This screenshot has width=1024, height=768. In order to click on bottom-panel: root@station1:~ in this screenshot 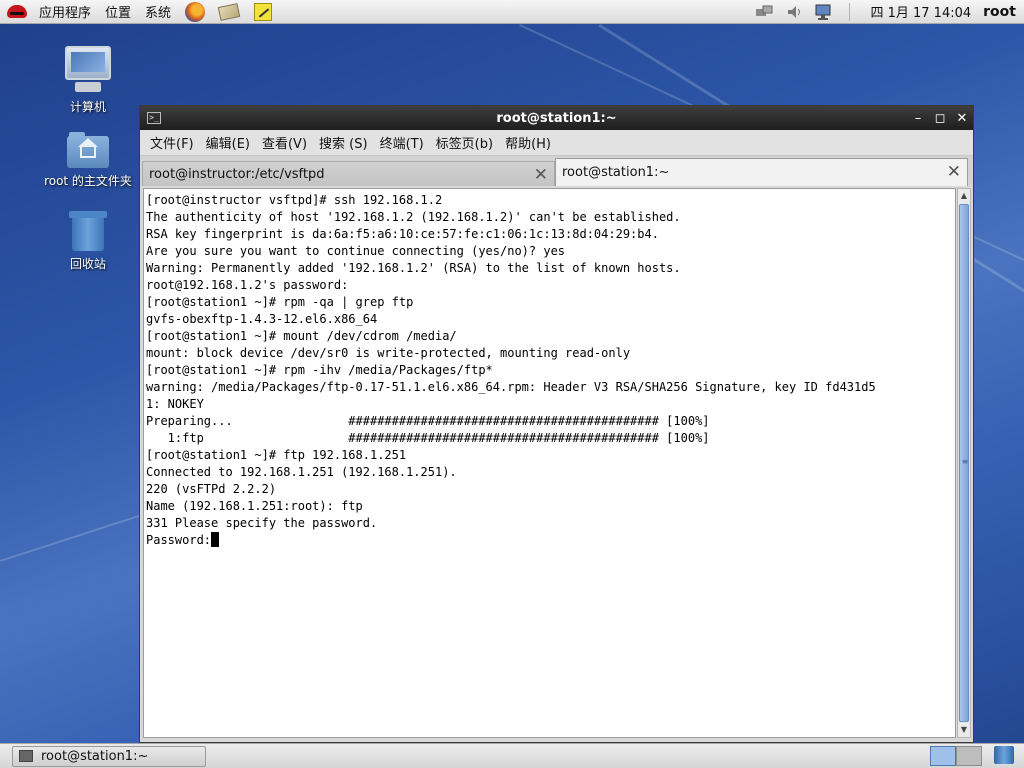, I will do `click(512, 755)`.